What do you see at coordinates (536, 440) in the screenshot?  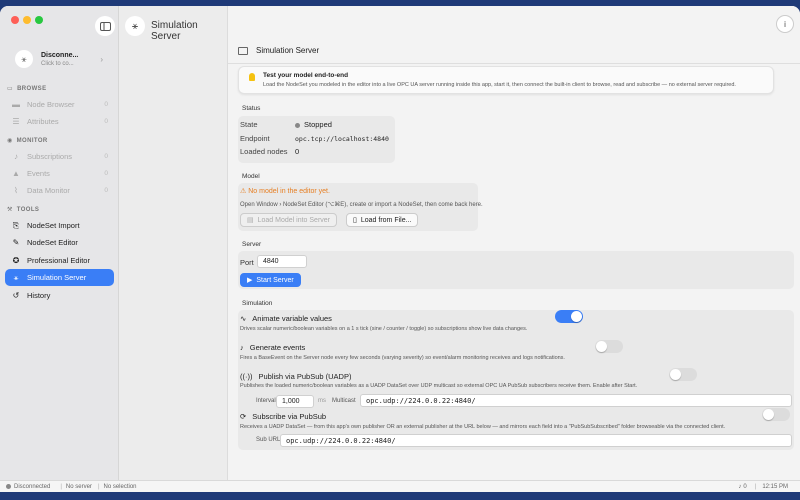 I see `sub-url-input: opc.udp://224.0.0.22:4840/` at bounding box center [536, 440].